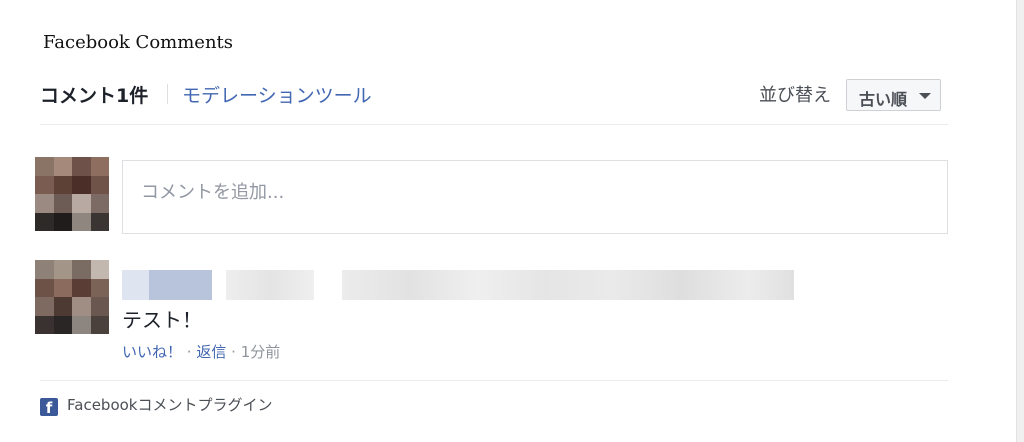 The image size is (1024, 442). I want to click on footer-label: Facebookコメントプラグイン, so click(170, 405).